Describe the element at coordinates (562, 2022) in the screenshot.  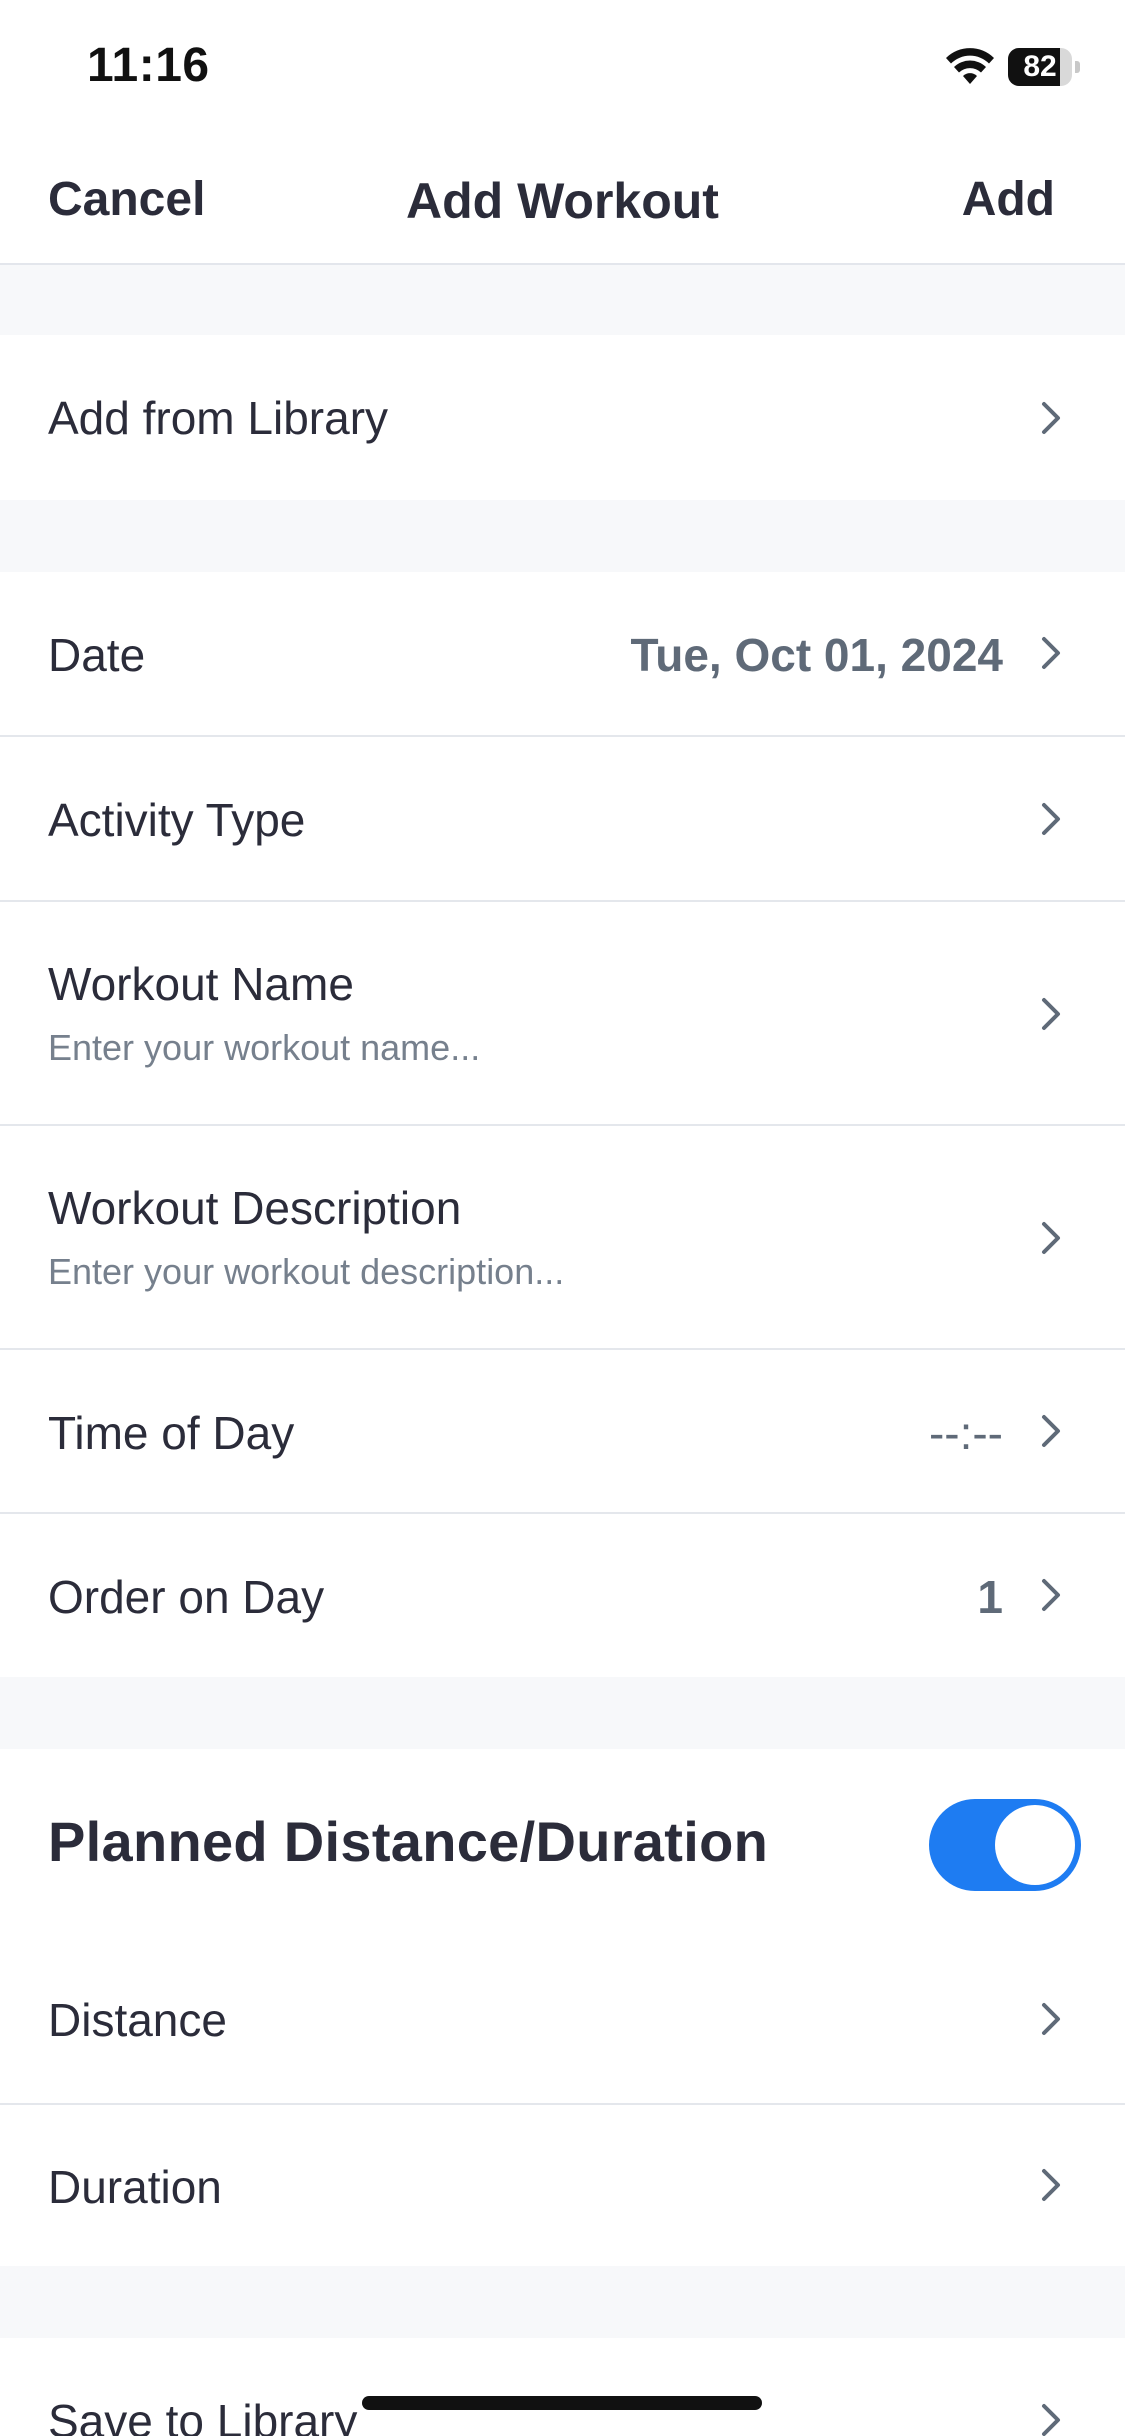
I see `distance-row: Distance` at that location.